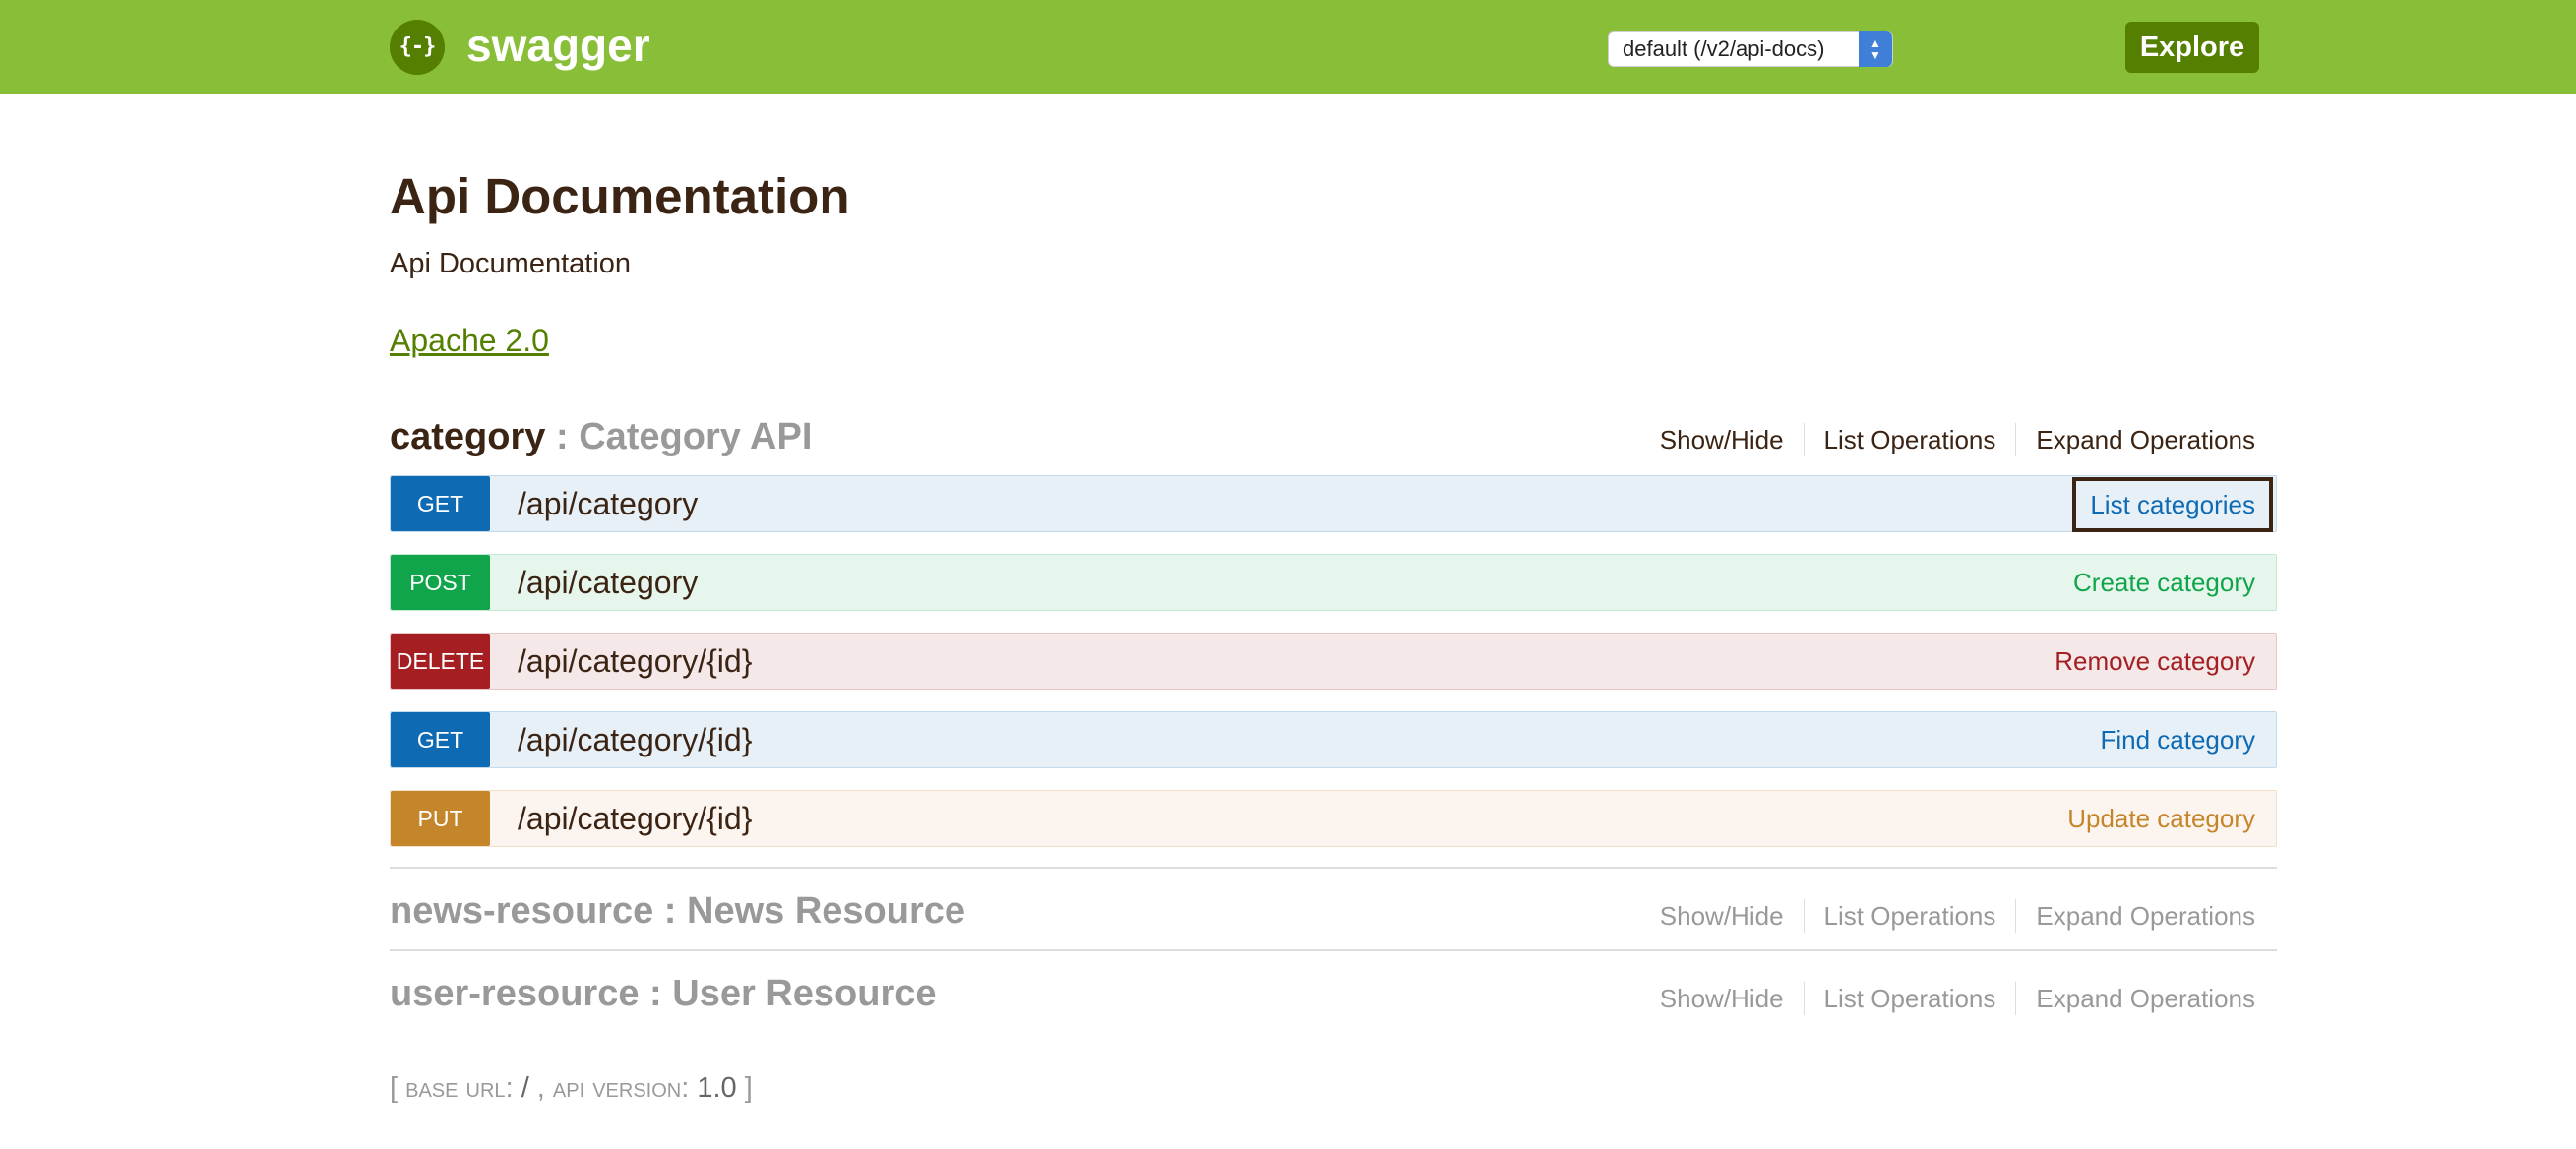  I want to click on api-docs-select: default (/v2/api-docs) ▲ ▼, so click(1750, 49).